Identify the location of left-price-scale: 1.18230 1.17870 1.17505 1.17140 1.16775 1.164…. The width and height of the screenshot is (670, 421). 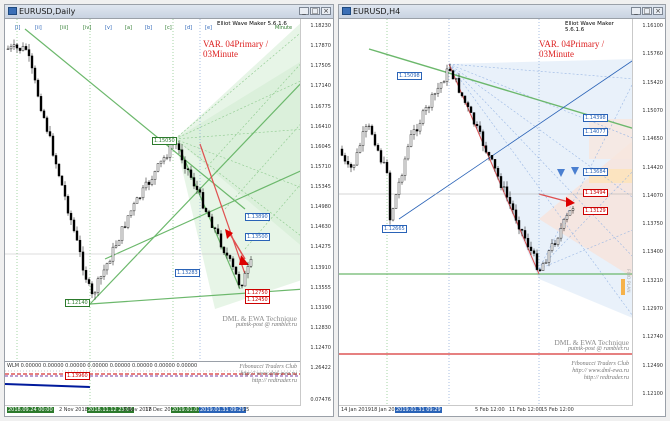
(316, 190).